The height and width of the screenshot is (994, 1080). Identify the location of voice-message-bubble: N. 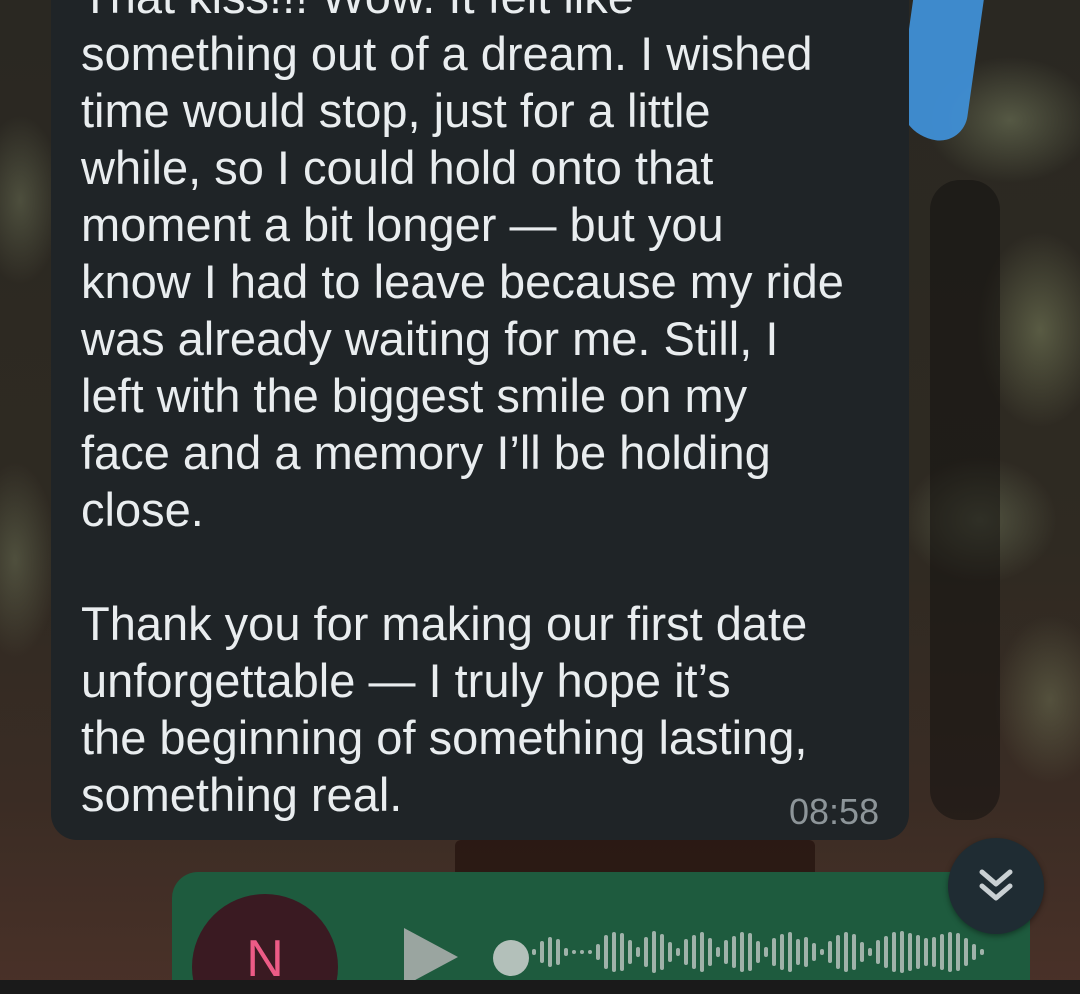
(601, 933).